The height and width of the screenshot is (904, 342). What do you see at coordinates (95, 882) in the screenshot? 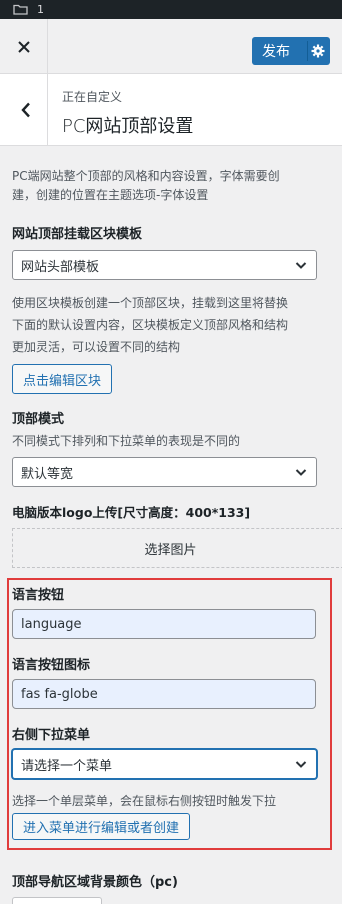
I see `nav-bg-color-title: 顶部导航区域背景颜色（pc)` at bounding box center [95, 882].